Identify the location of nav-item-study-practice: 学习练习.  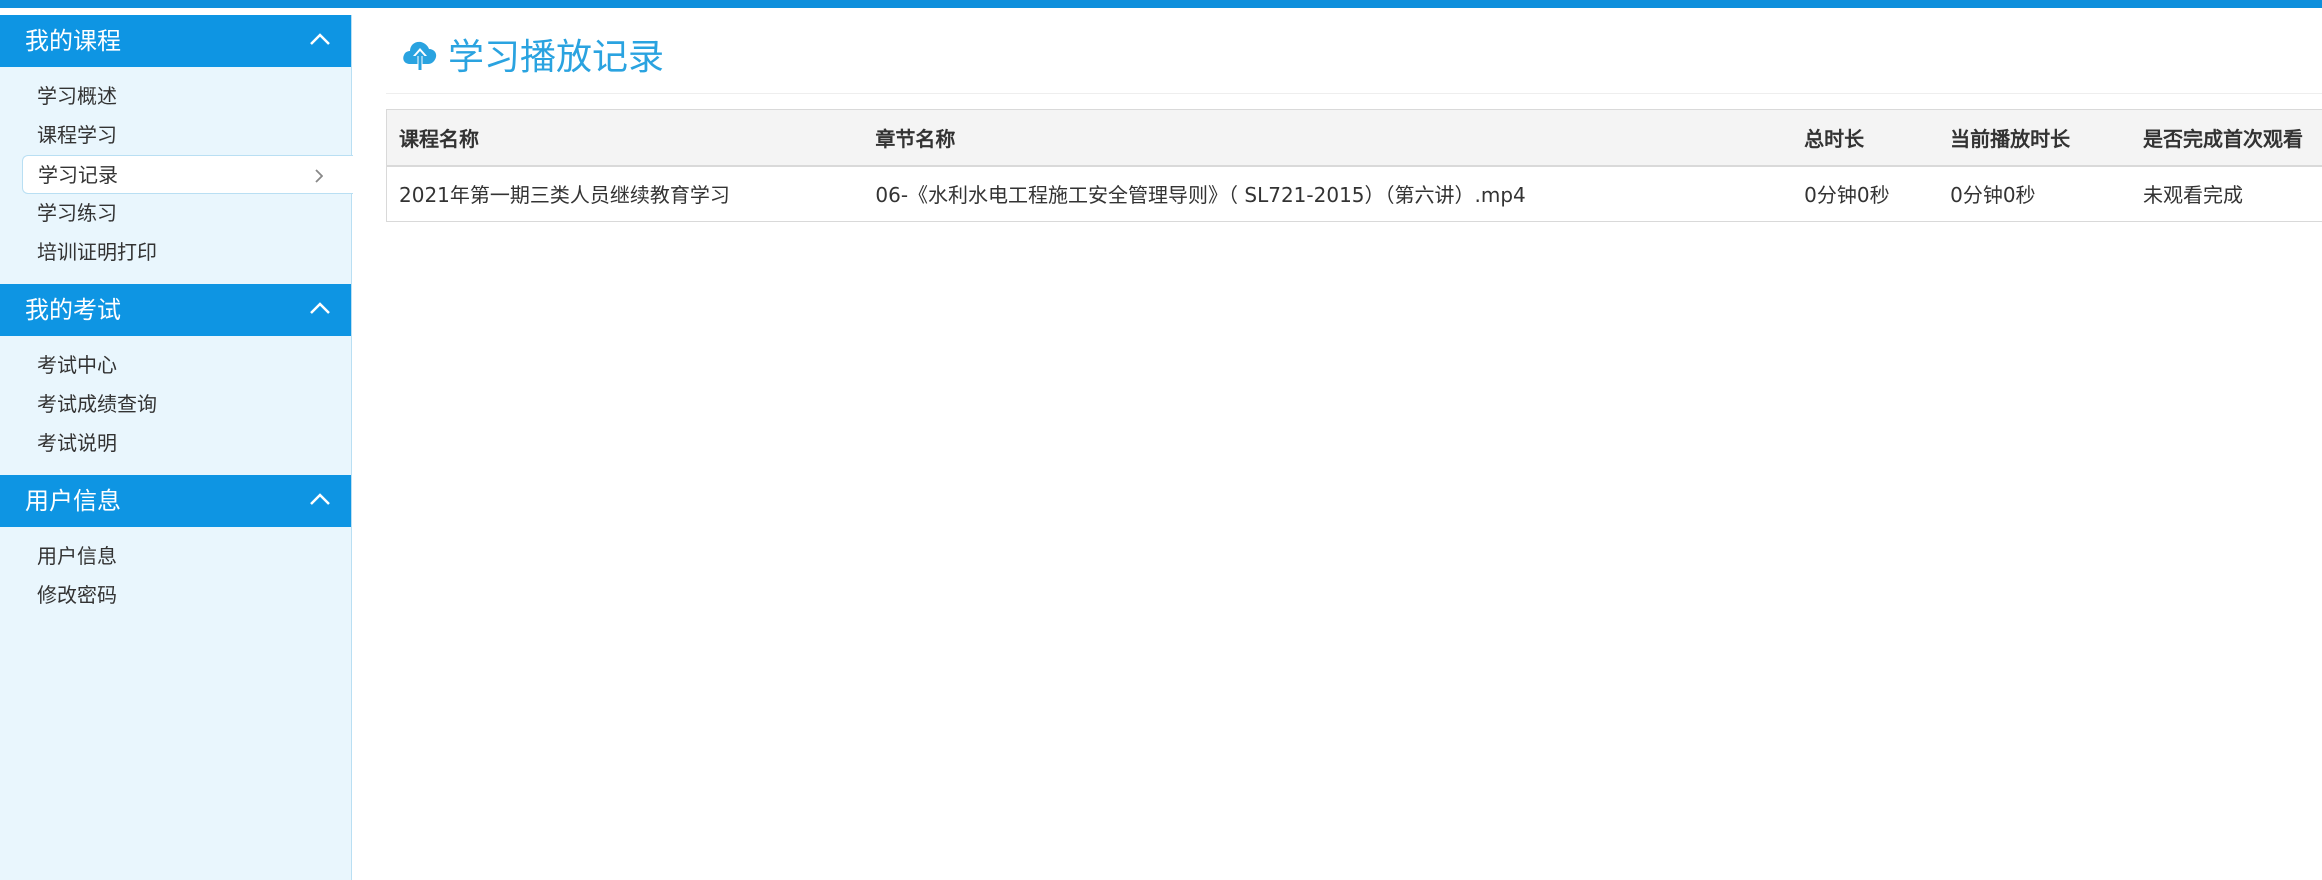
(175, 213).